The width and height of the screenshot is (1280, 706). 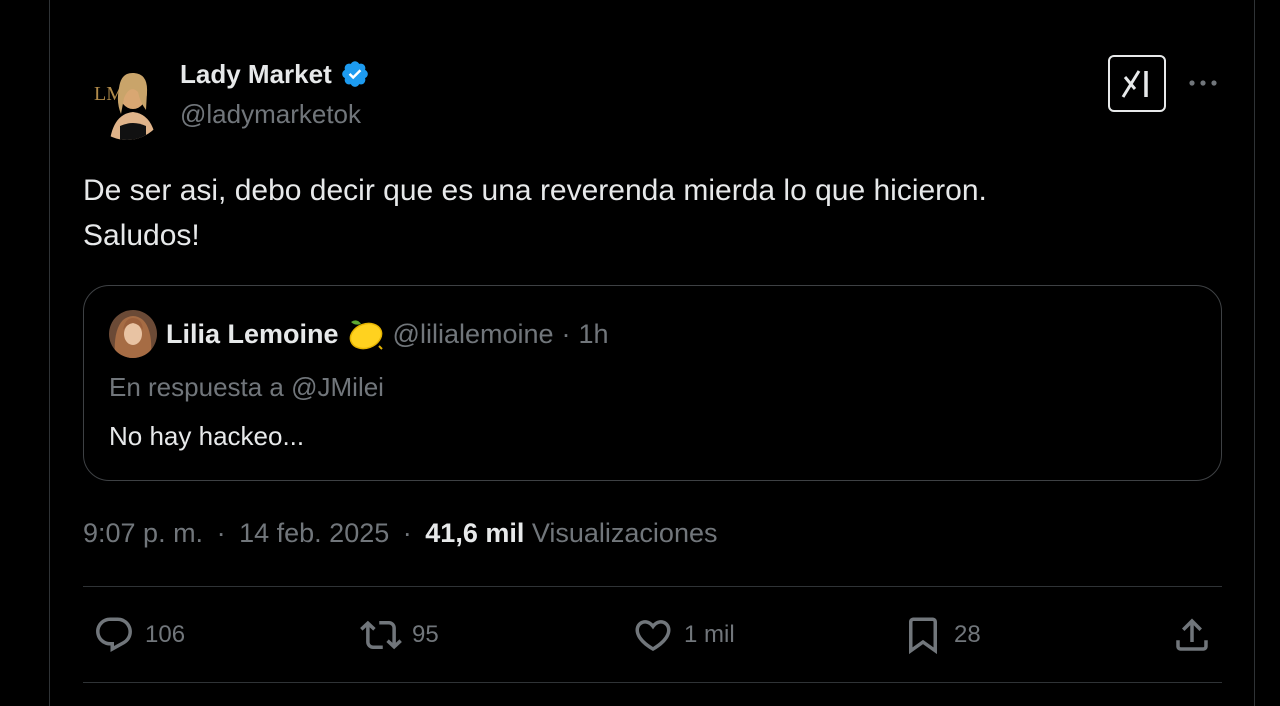 I want to click on share-button, so click(x=1192, y=635).